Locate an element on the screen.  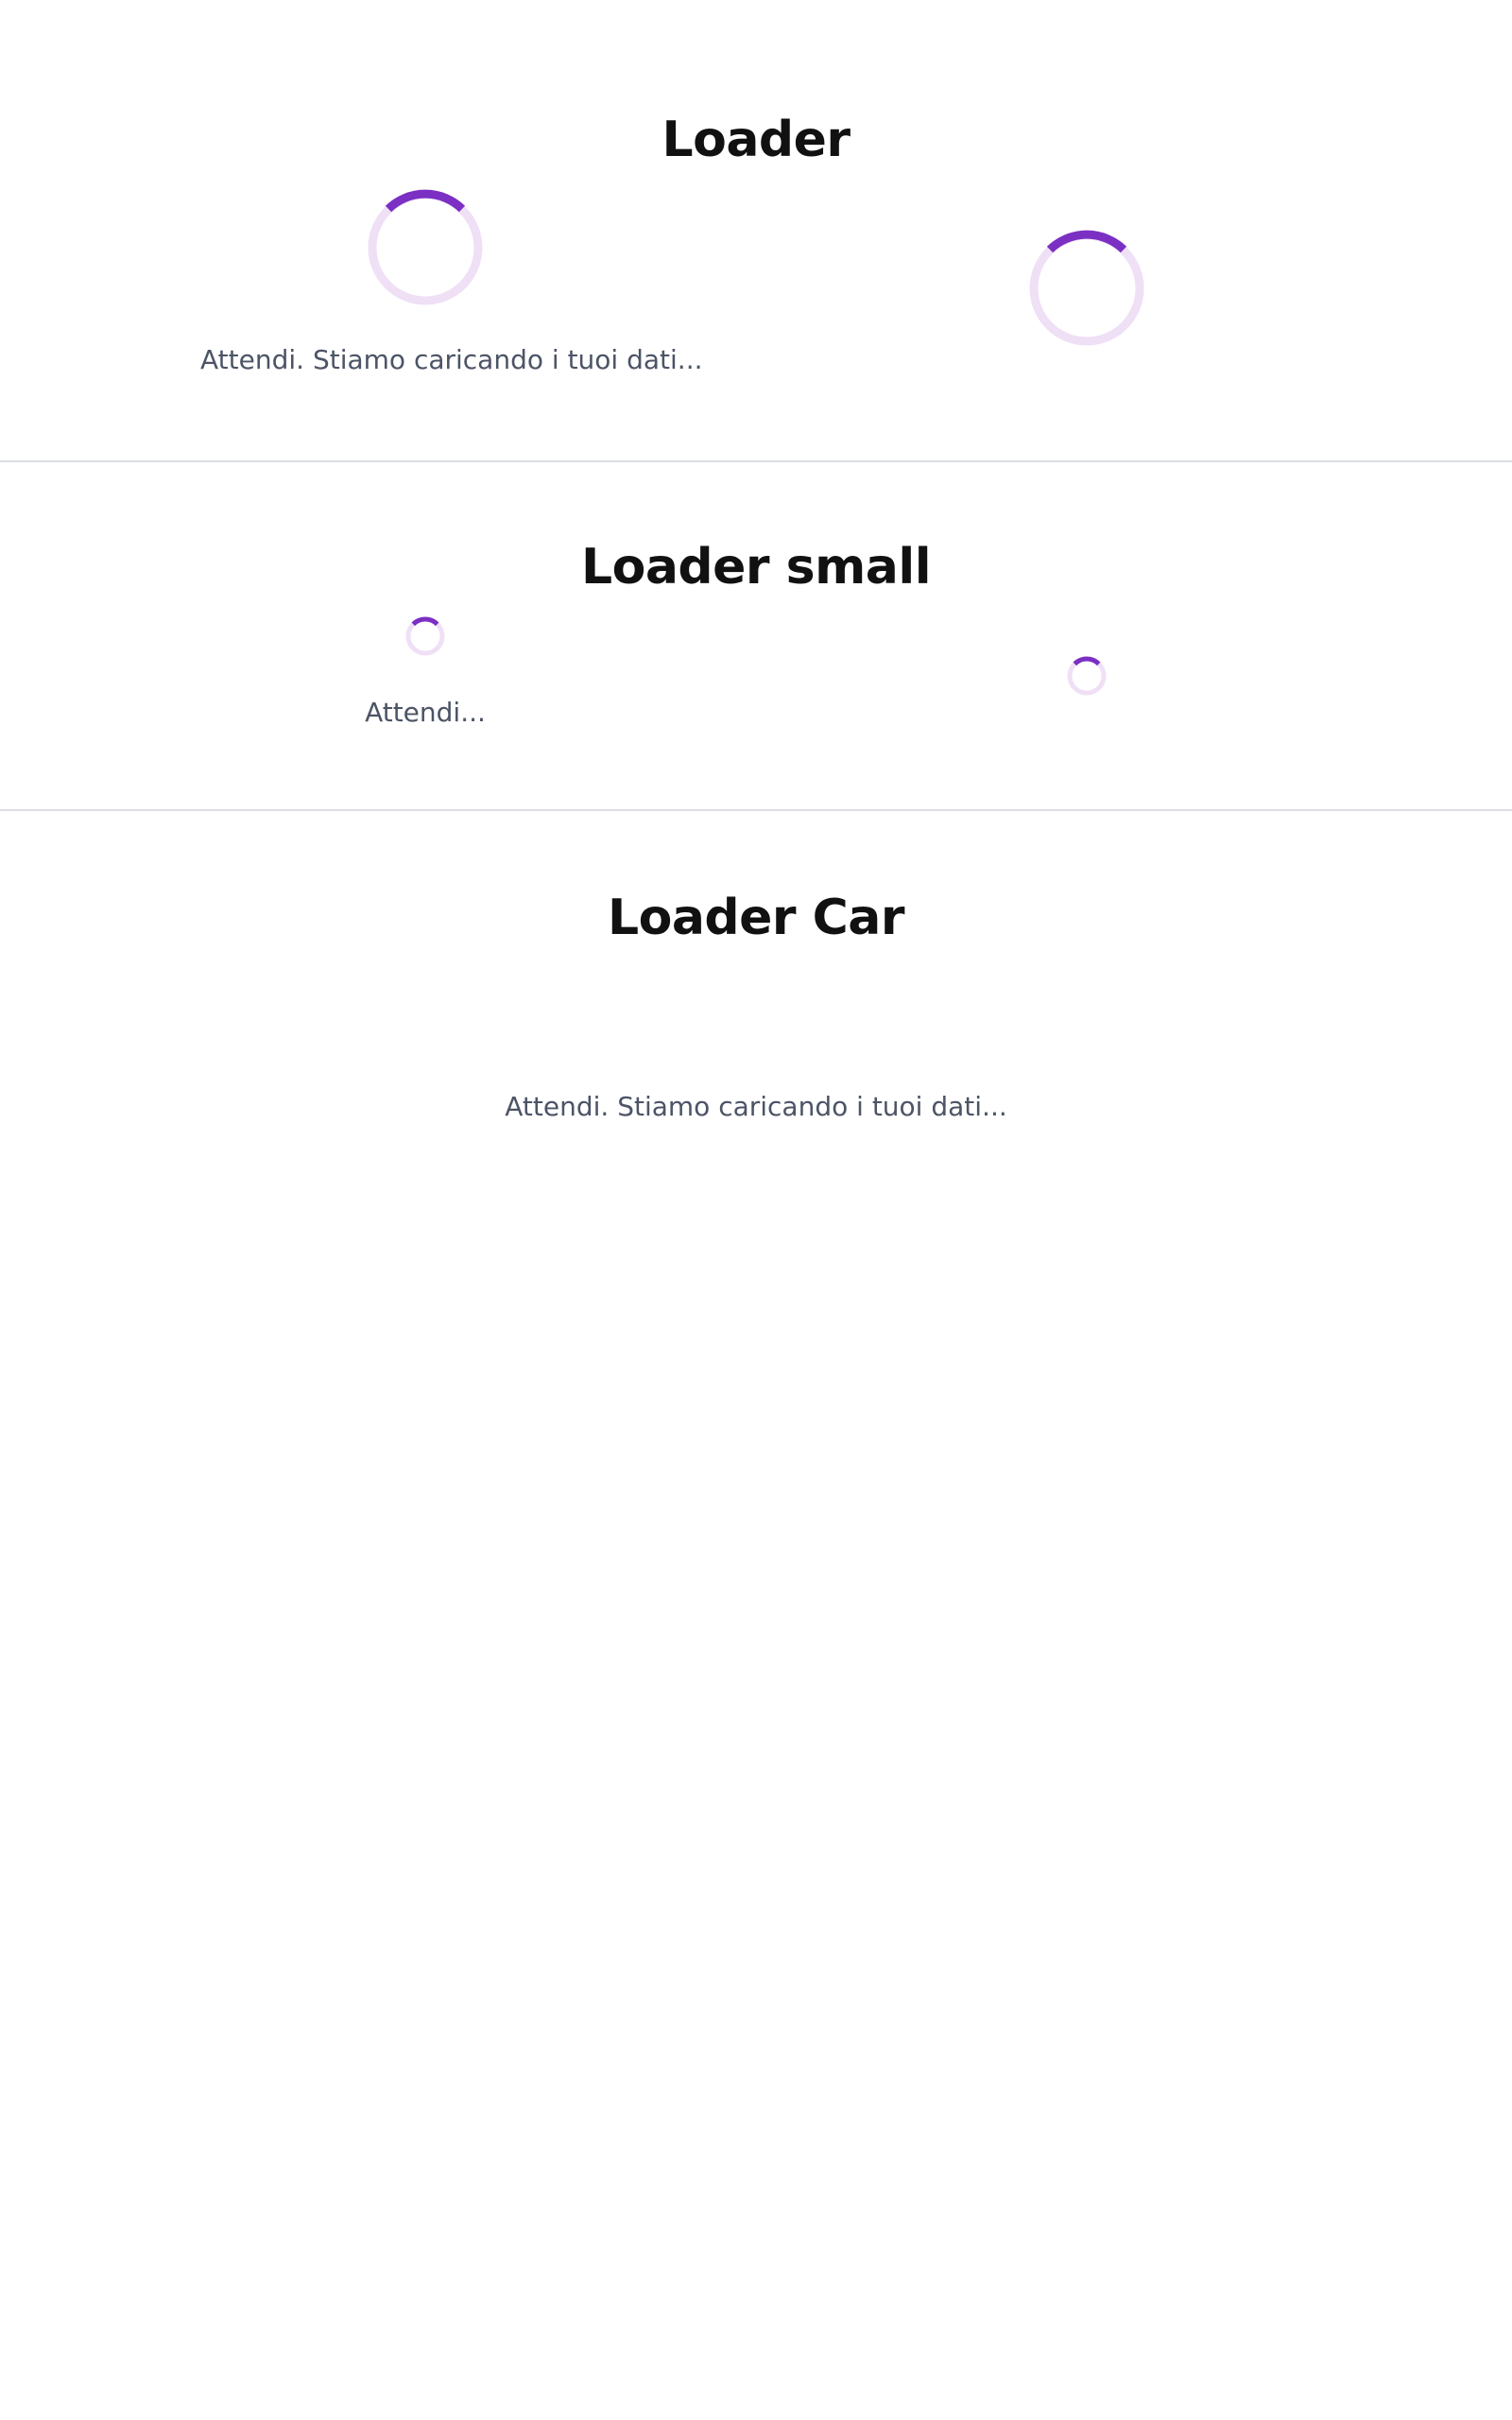
loader-small-spinner is located at coordinates (1087, 676).